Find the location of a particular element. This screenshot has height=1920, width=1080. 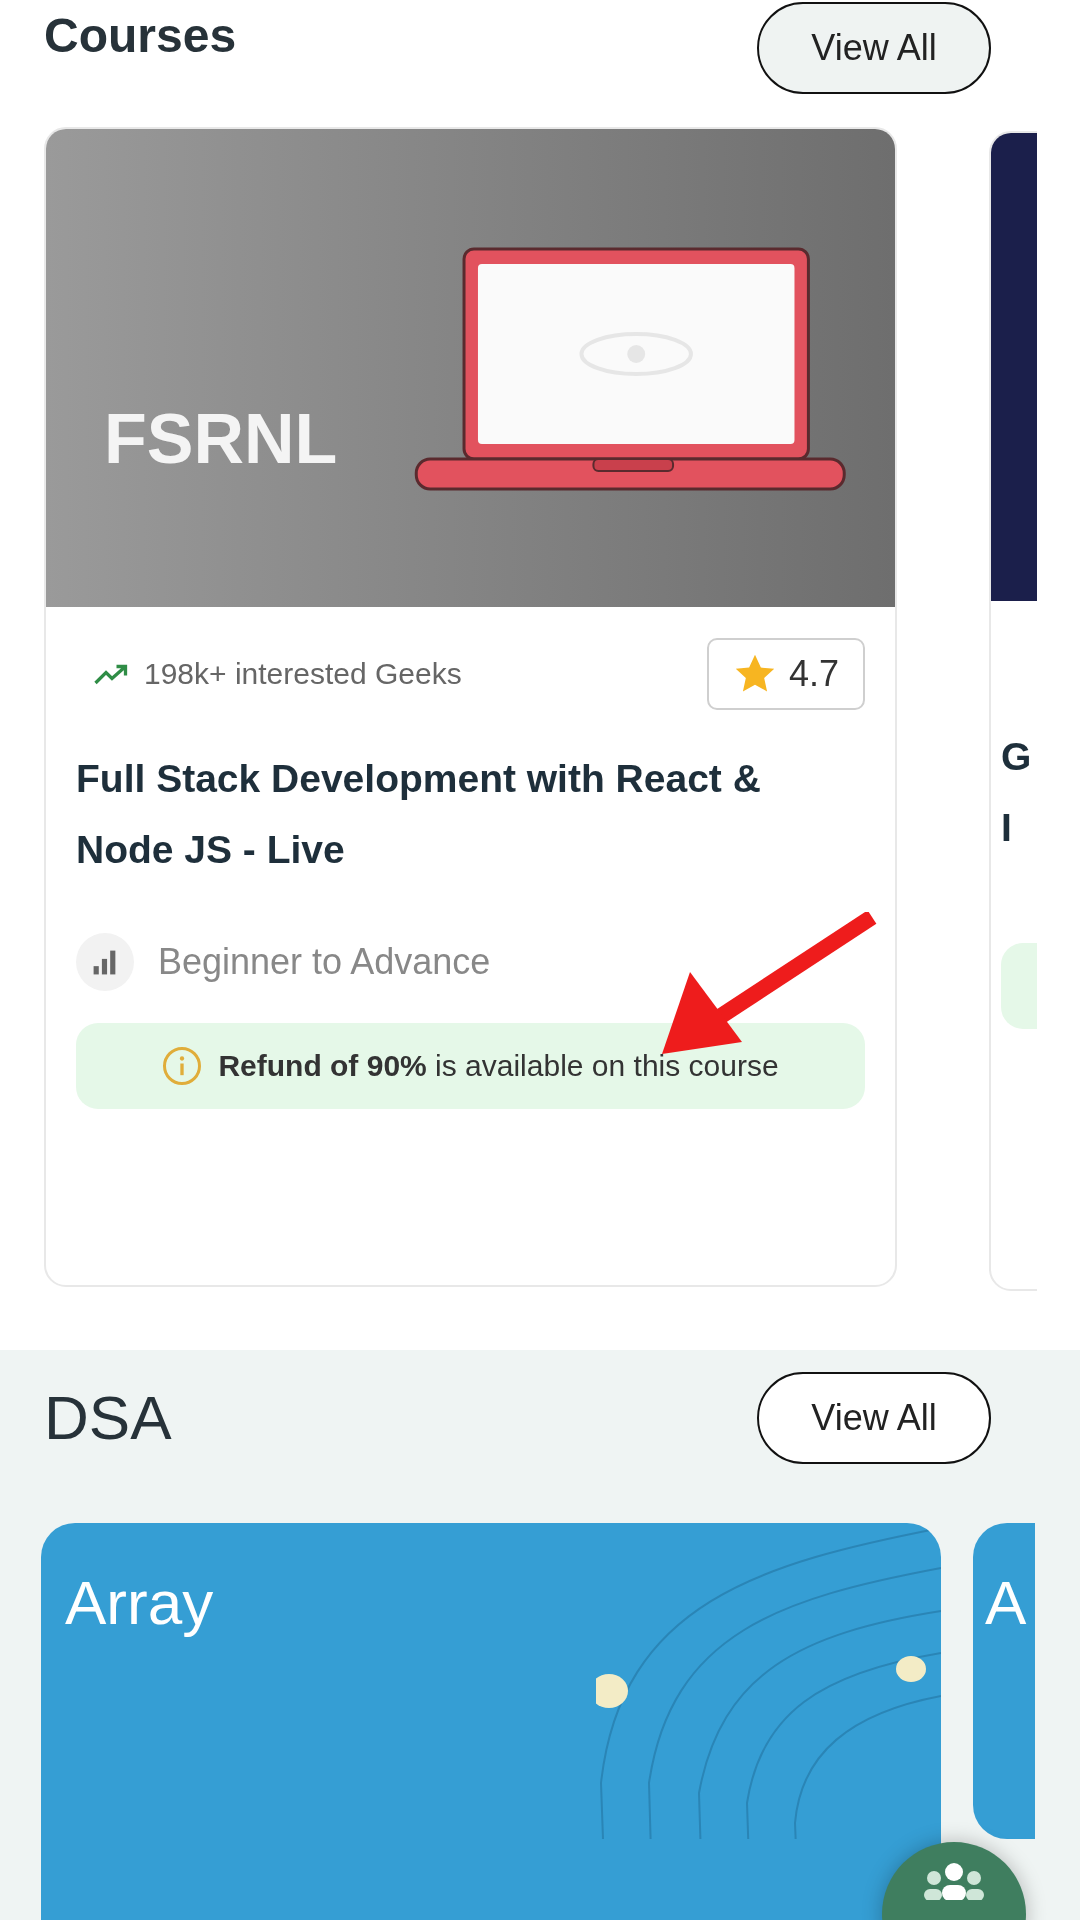

bar-chart-icon is located at coordinates (105, 962).